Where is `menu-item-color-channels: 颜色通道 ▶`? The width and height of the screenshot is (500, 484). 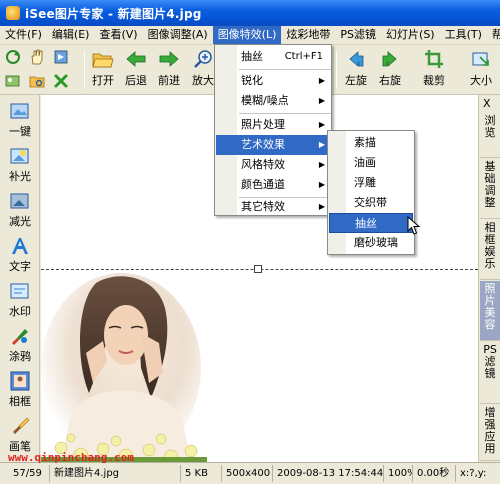
menu-item-color-channels: 颜色通道 ▶ is located at coordinates (285, 185).